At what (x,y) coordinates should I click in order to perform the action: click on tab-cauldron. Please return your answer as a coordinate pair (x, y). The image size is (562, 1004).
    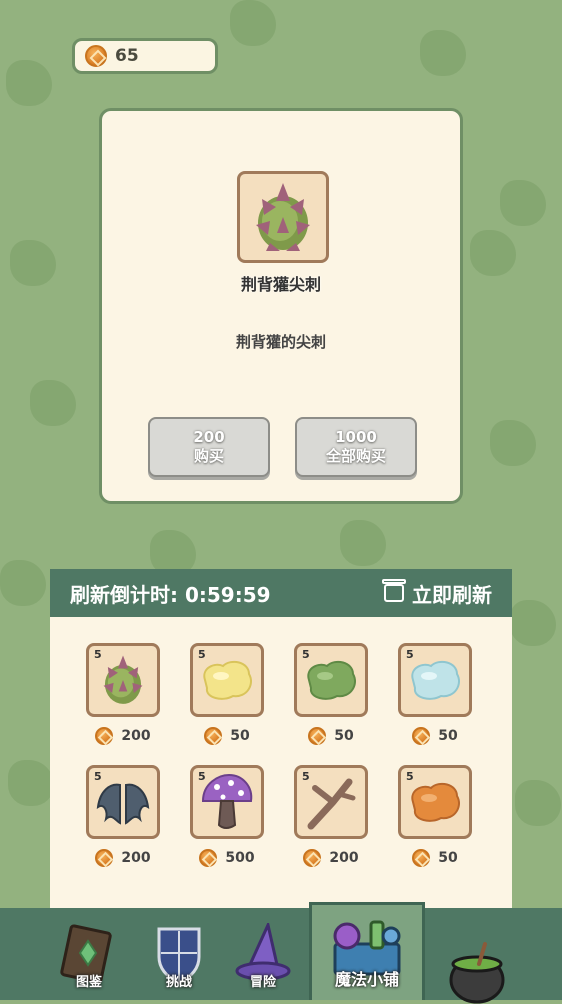
    Looking at the image, I should click on (477, 962).